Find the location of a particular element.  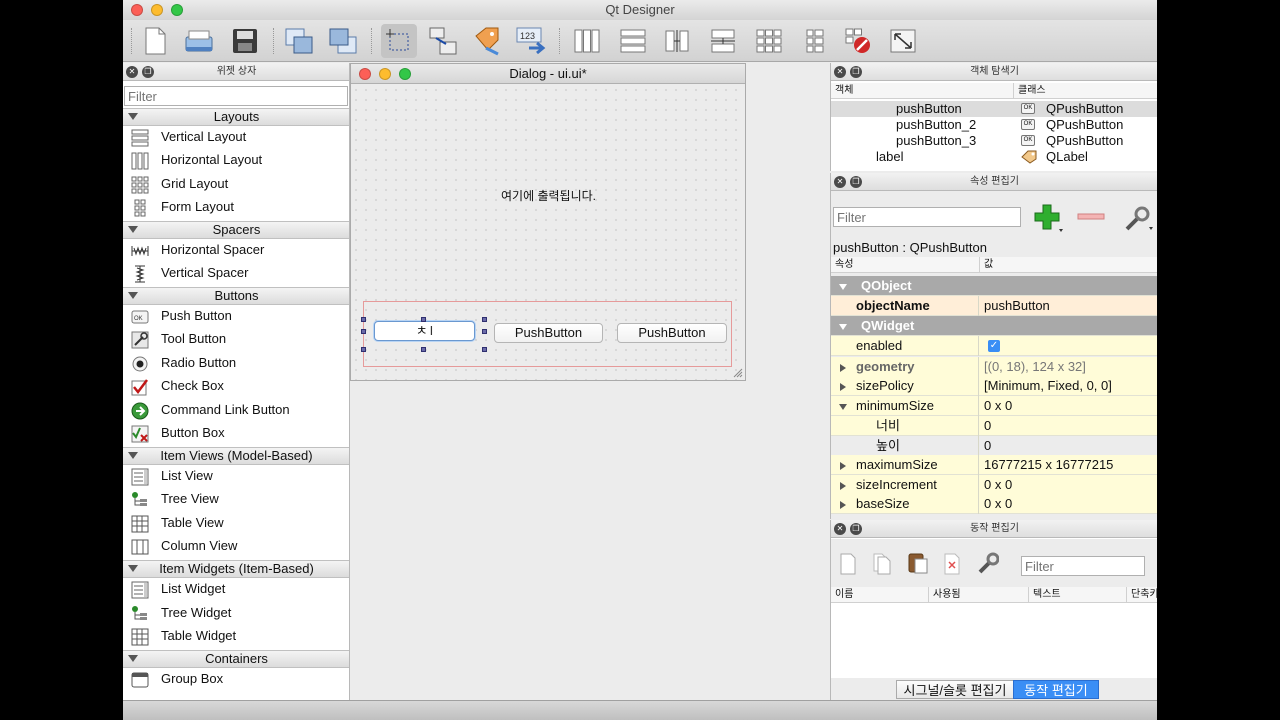

send-to-back-icon is located at coordinates (299, 41).